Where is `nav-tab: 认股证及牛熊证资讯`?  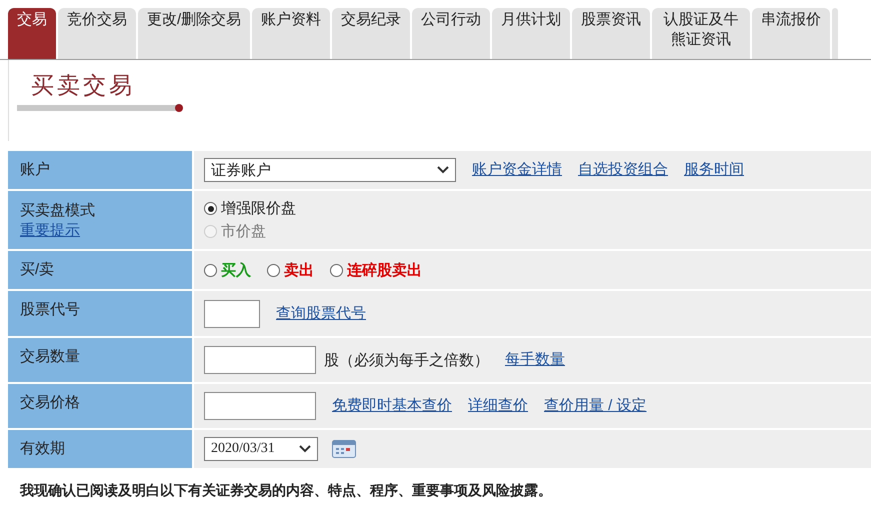
nav-tab: 认股证及牛熊证资讯 is located at coordinates (701, 33).